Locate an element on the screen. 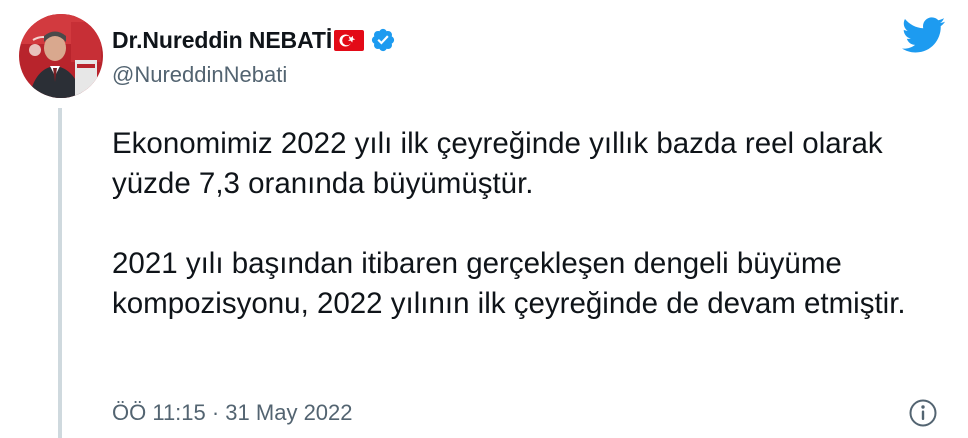  turkey-flag-icon is located at coordinates (349, 40).